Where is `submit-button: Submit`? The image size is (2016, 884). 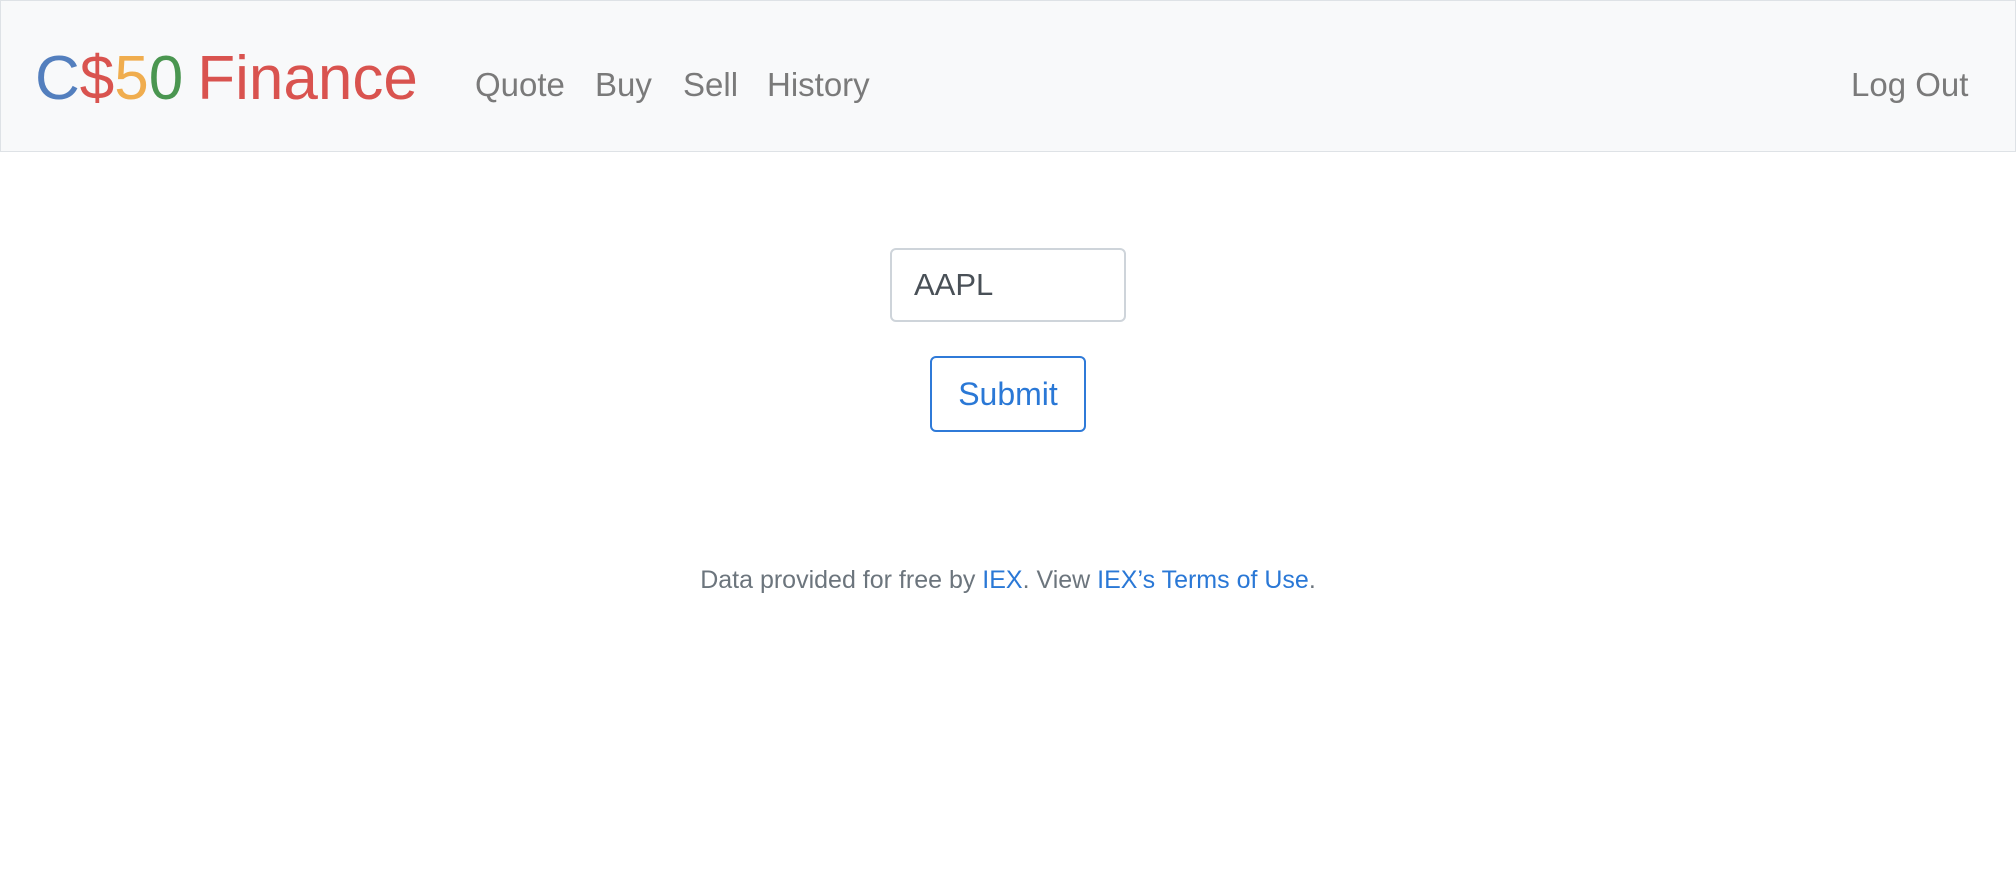 submit-button: Submit is located at coordinates (1008, 394).